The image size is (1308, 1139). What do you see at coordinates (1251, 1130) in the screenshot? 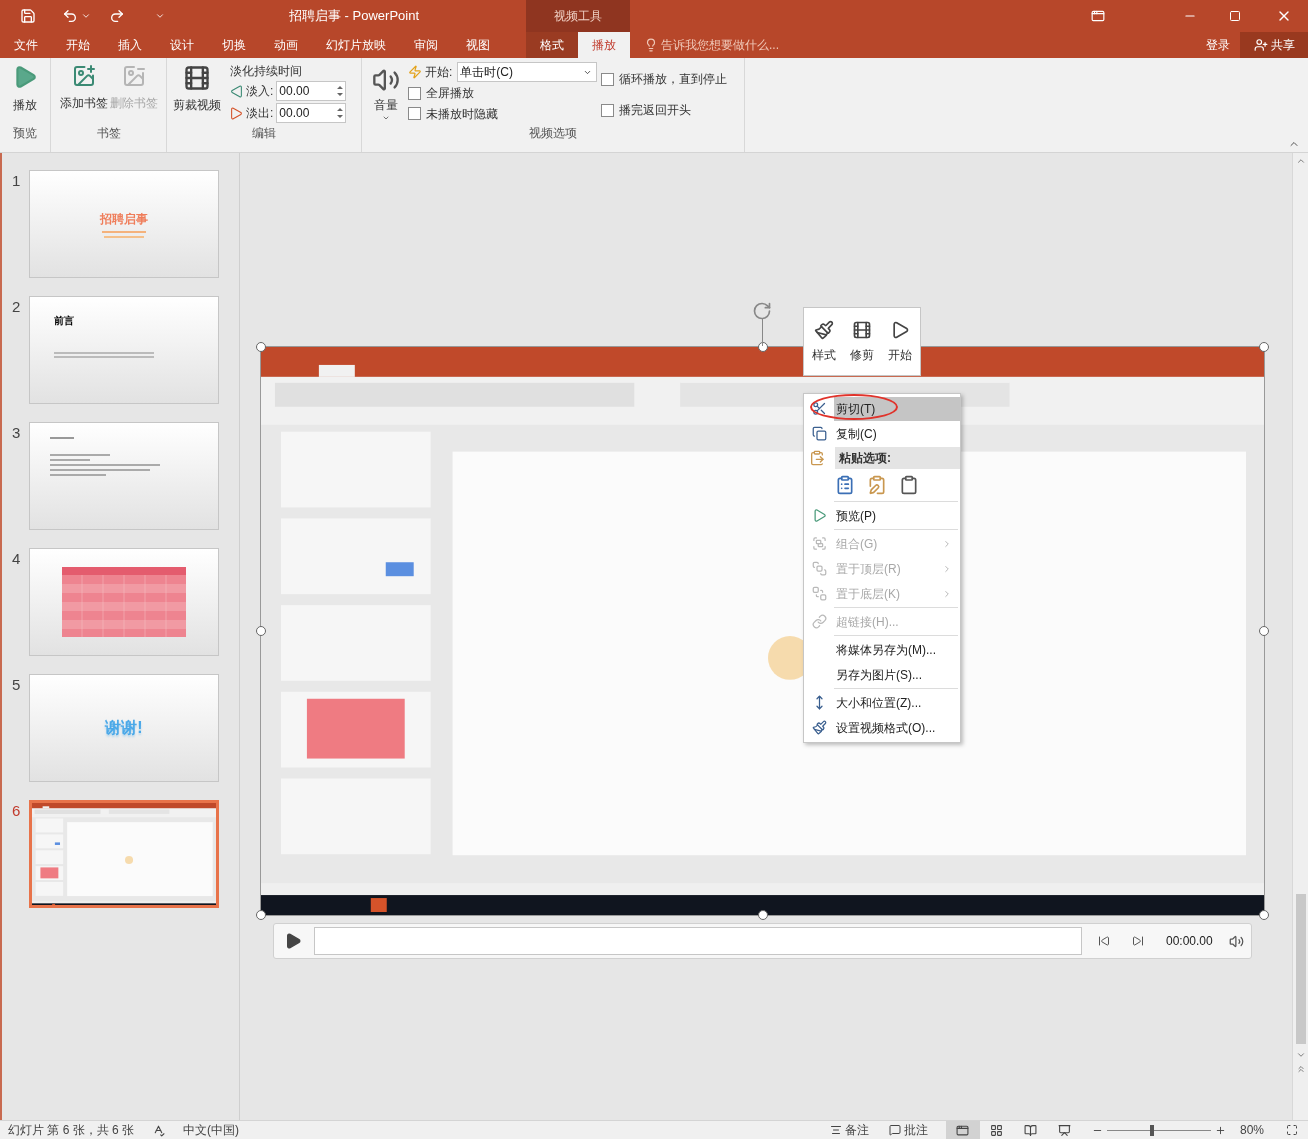
I see `zoom-level: 80%` at bounding box center [1251, 1130].